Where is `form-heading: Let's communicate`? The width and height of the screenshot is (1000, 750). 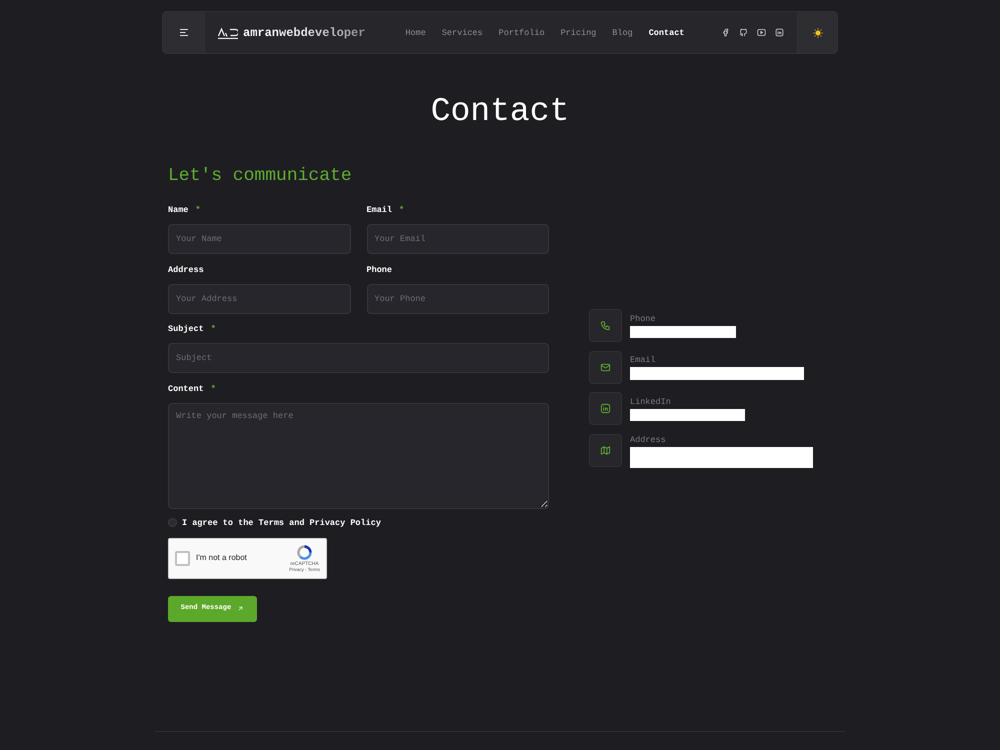
form-heading: Let's communicate is located at coordinates (260, 176).